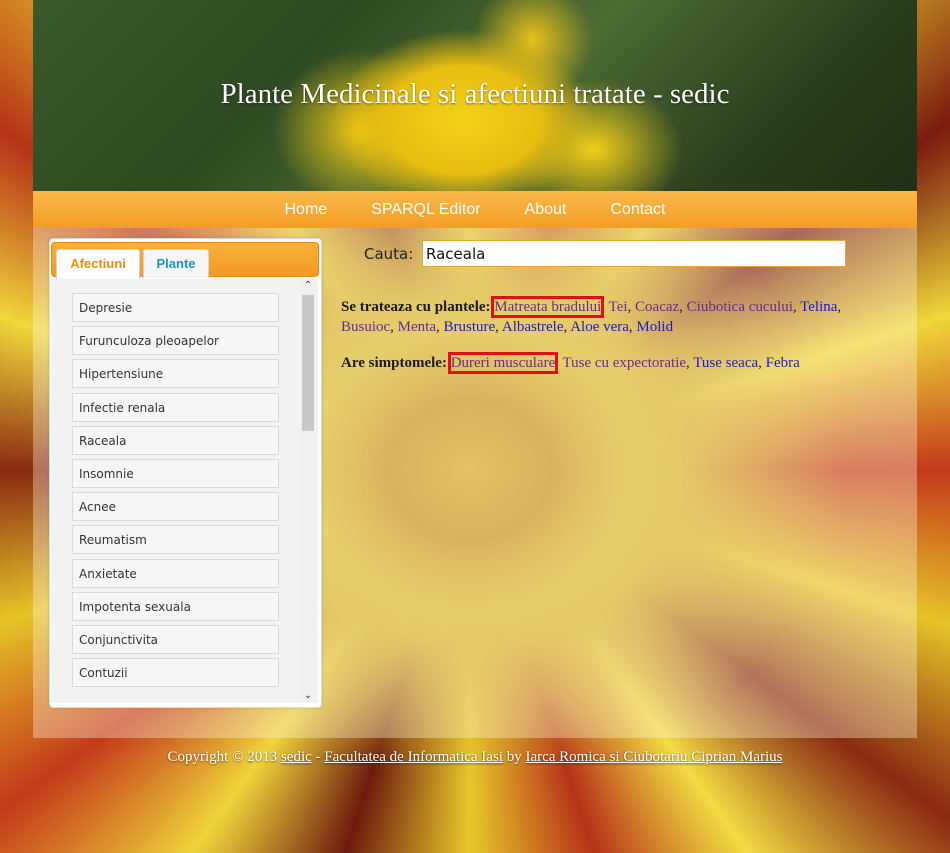 This screenshot has height=853, width=950. I want to click on list-item: Hipertensiune, so click(175, 374).